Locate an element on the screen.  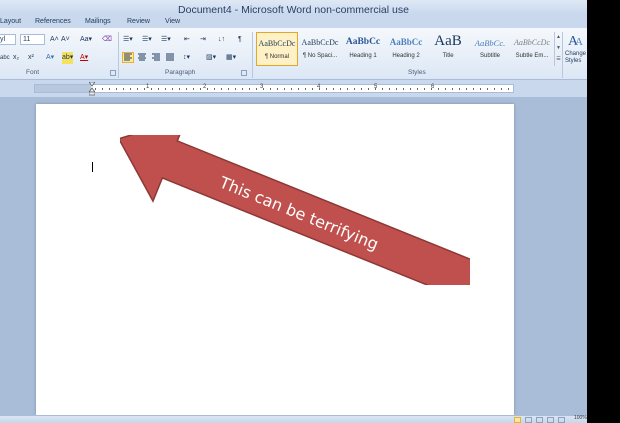
style-sample: AaBbCc is located at coordinates (363, 42).